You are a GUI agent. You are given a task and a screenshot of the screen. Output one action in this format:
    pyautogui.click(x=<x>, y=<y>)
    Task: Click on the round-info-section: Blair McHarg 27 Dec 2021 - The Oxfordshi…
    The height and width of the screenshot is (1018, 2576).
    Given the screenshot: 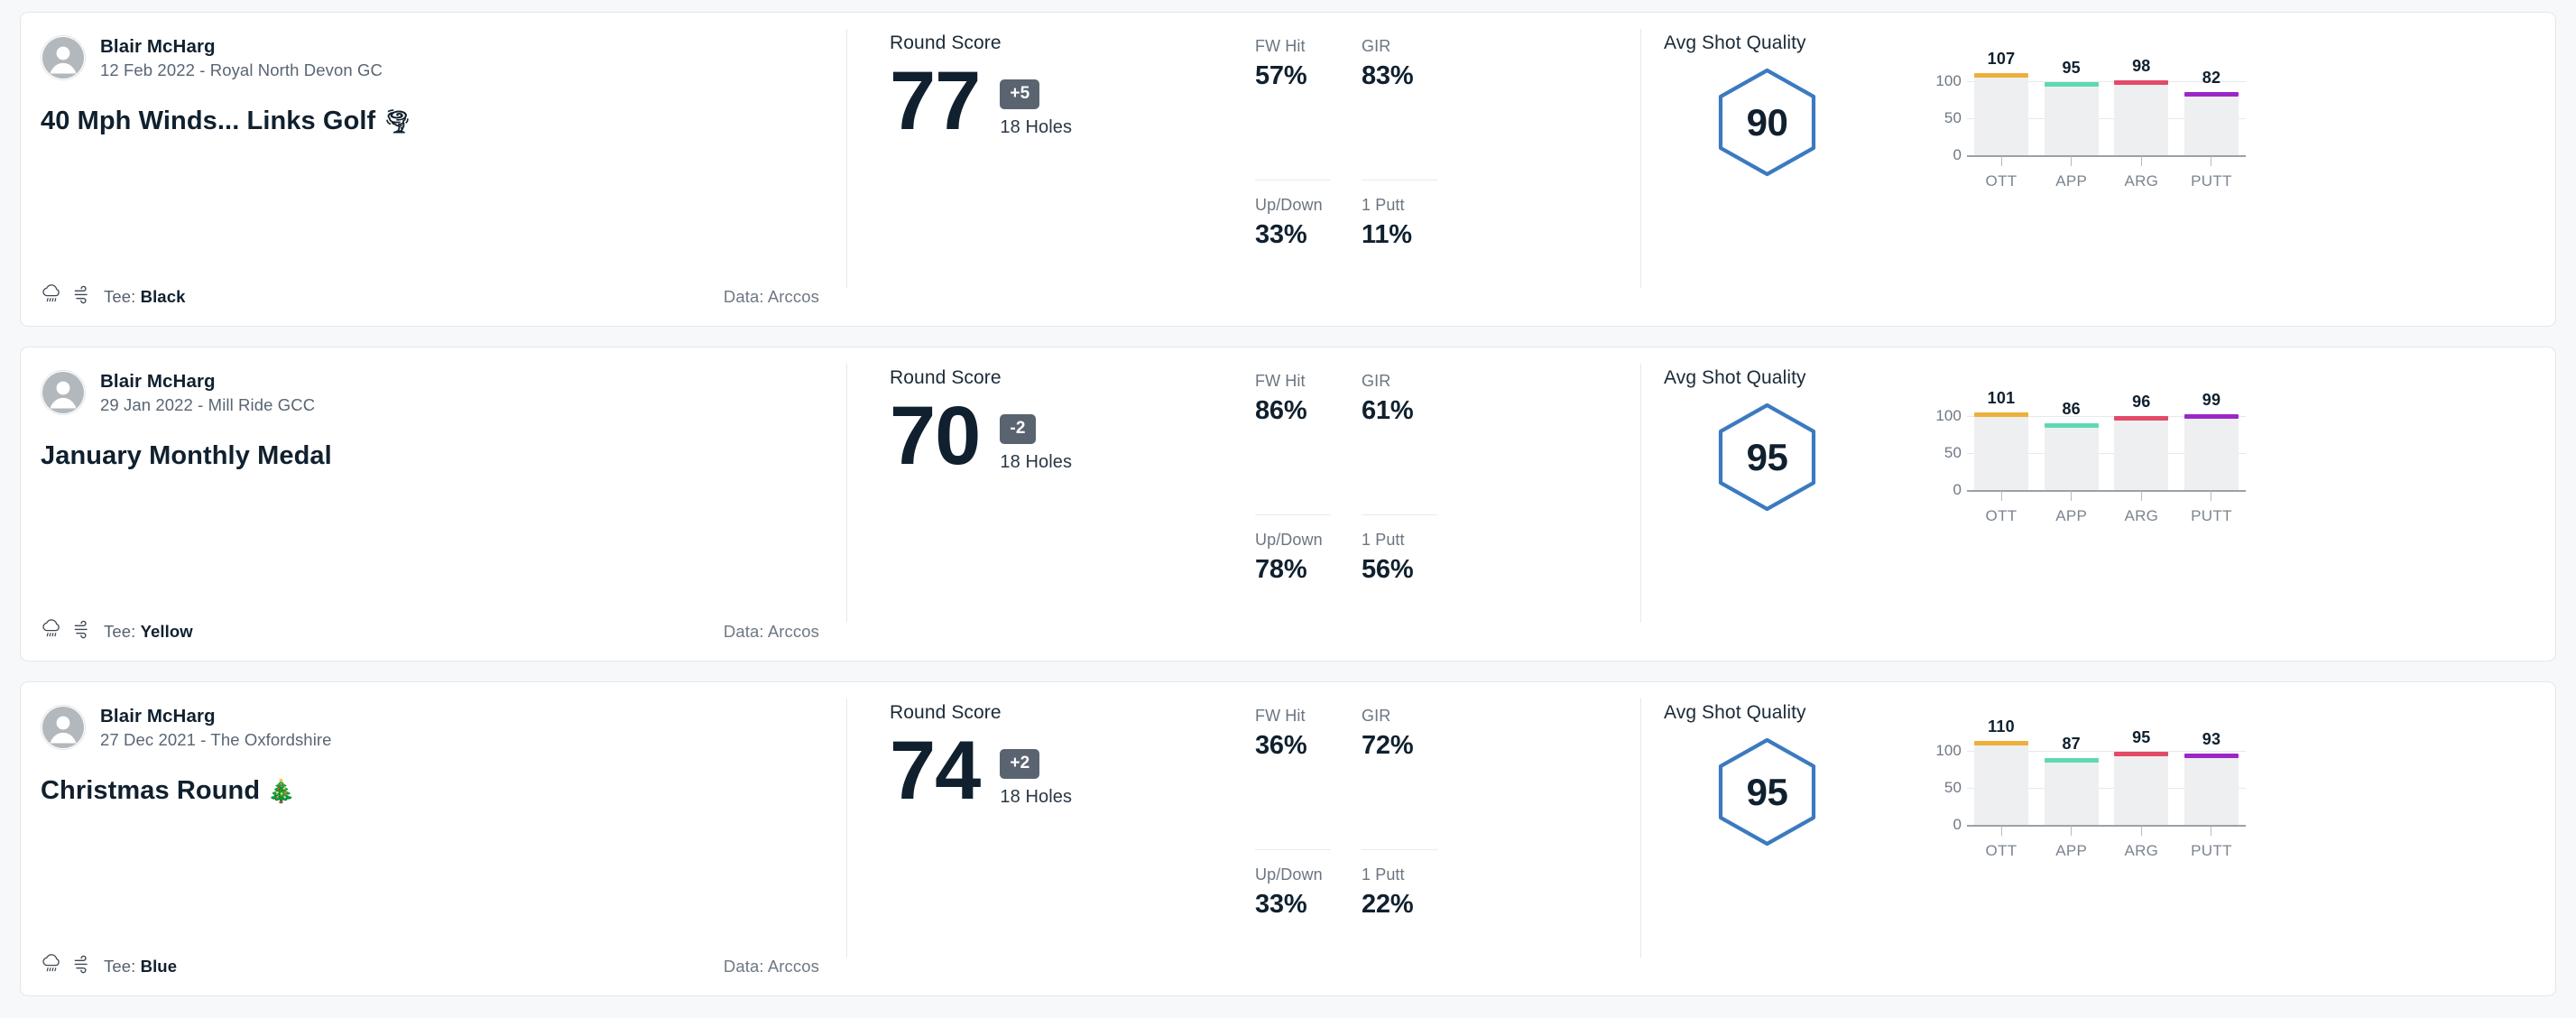 What is the action you would take?
    pyautogui.click(x=433, y=839)
    